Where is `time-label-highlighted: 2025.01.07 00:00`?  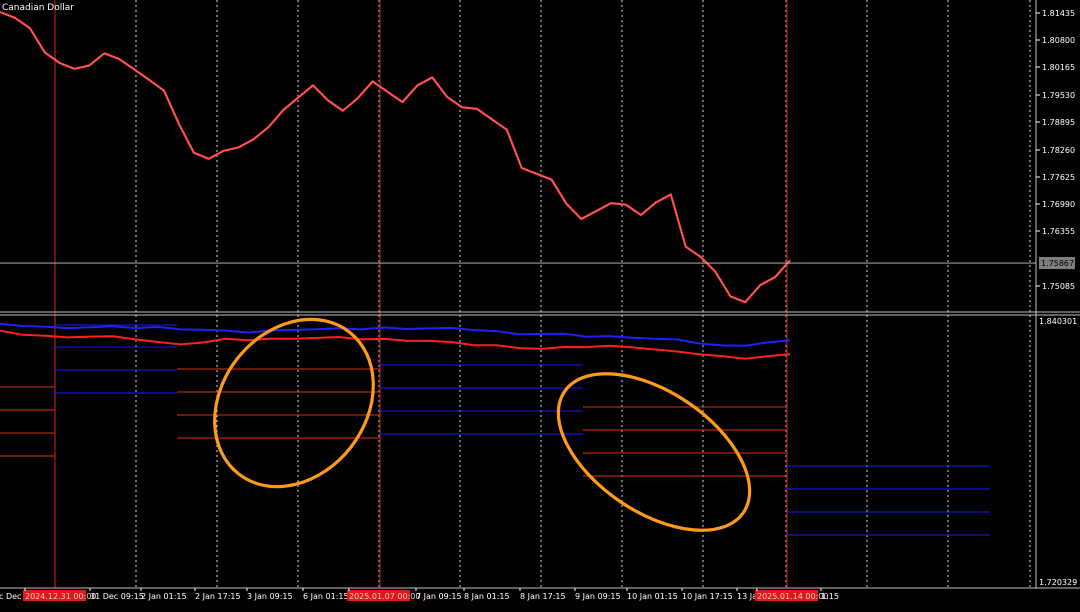 time-label-highlighted: 2025.01.07 00:00 is located at coordinates (384, 596).